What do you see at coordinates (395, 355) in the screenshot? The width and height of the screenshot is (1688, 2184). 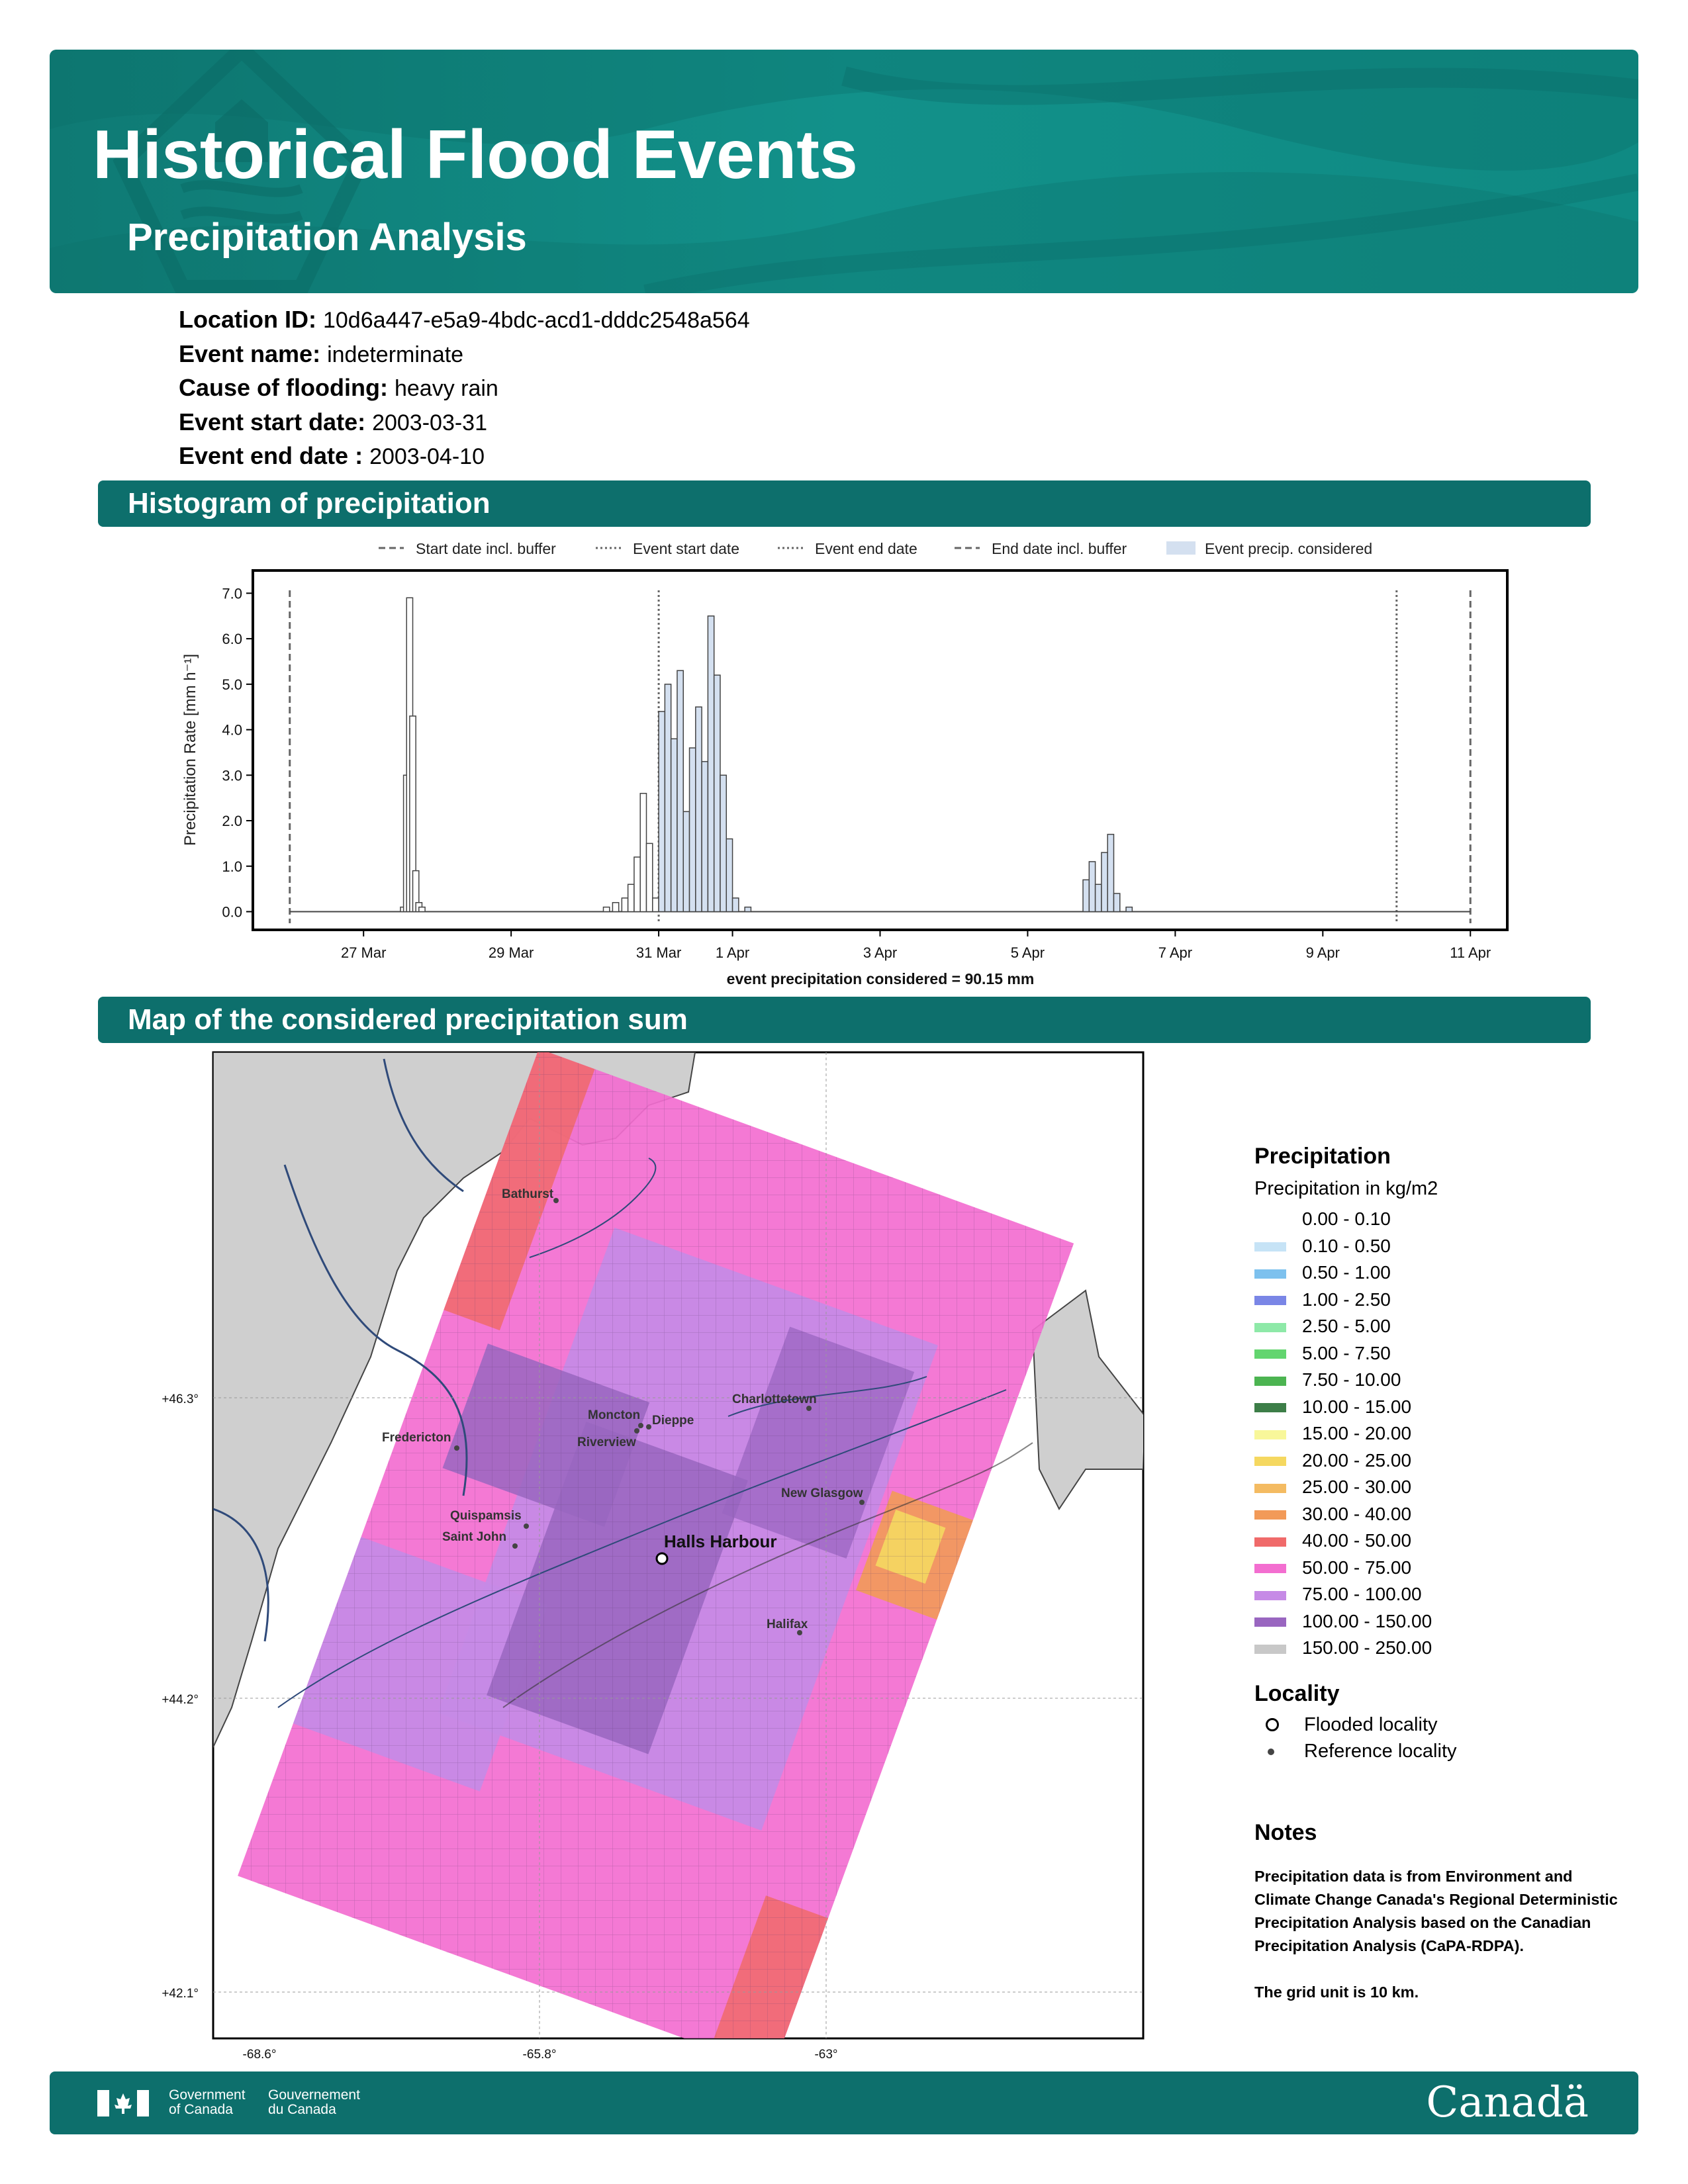 I see `event-name-value: indeterminate` at bounding box center [395, 355].